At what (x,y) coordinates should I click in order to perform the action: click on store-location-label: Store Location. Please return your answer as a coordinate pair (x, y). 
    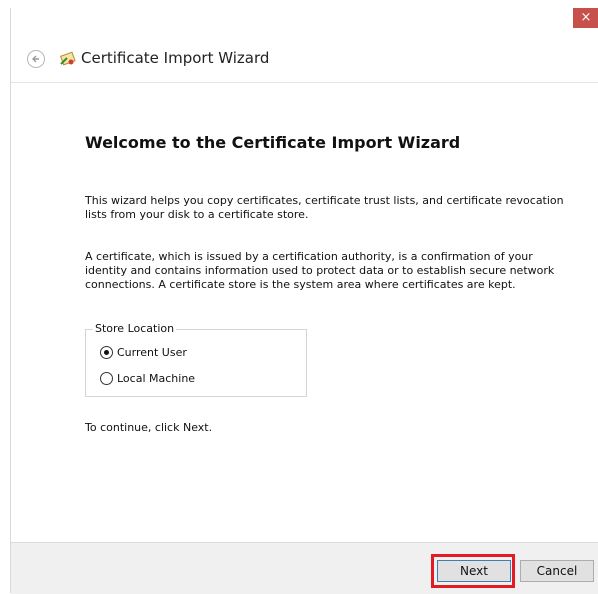
    Looking at the image, I should click on (135, 328).